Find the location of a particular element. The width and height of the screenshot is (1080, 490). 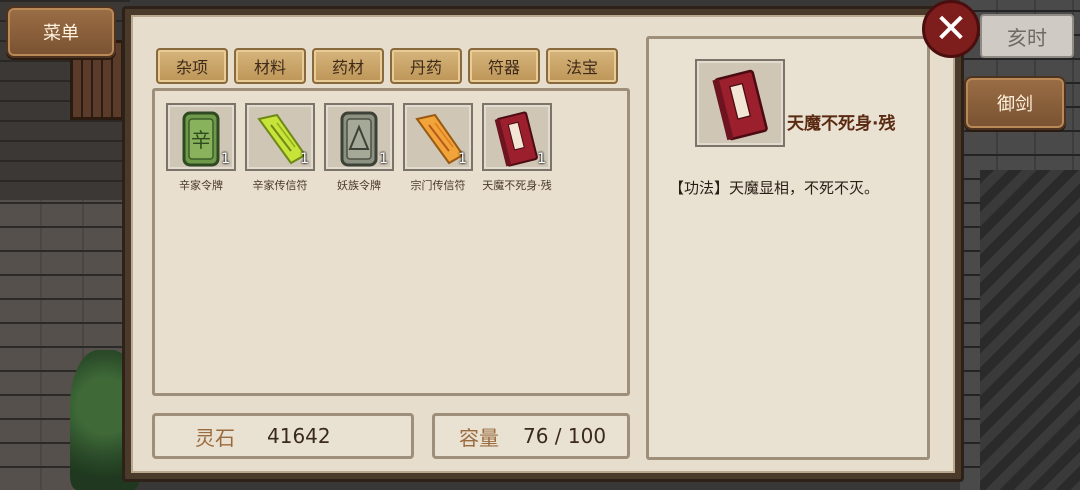

tab-materials: 材料 is located at coordinates (270, 66).